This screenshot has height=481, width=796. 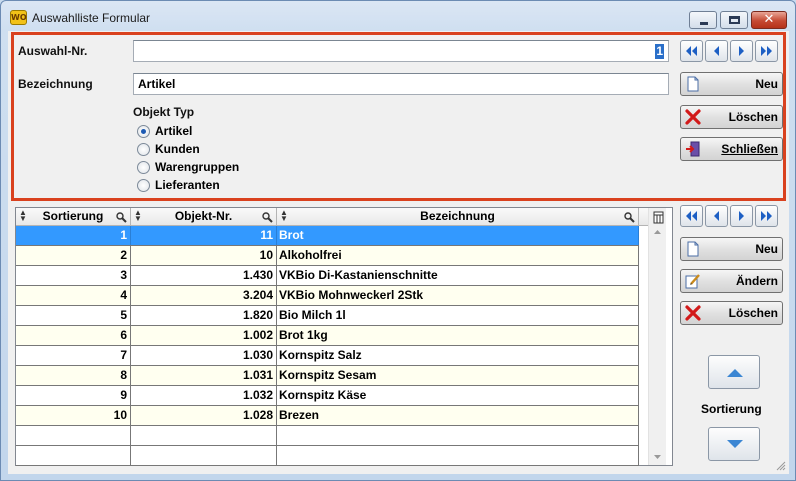 I want to click on maximize-button, so click(x=734, y=20).